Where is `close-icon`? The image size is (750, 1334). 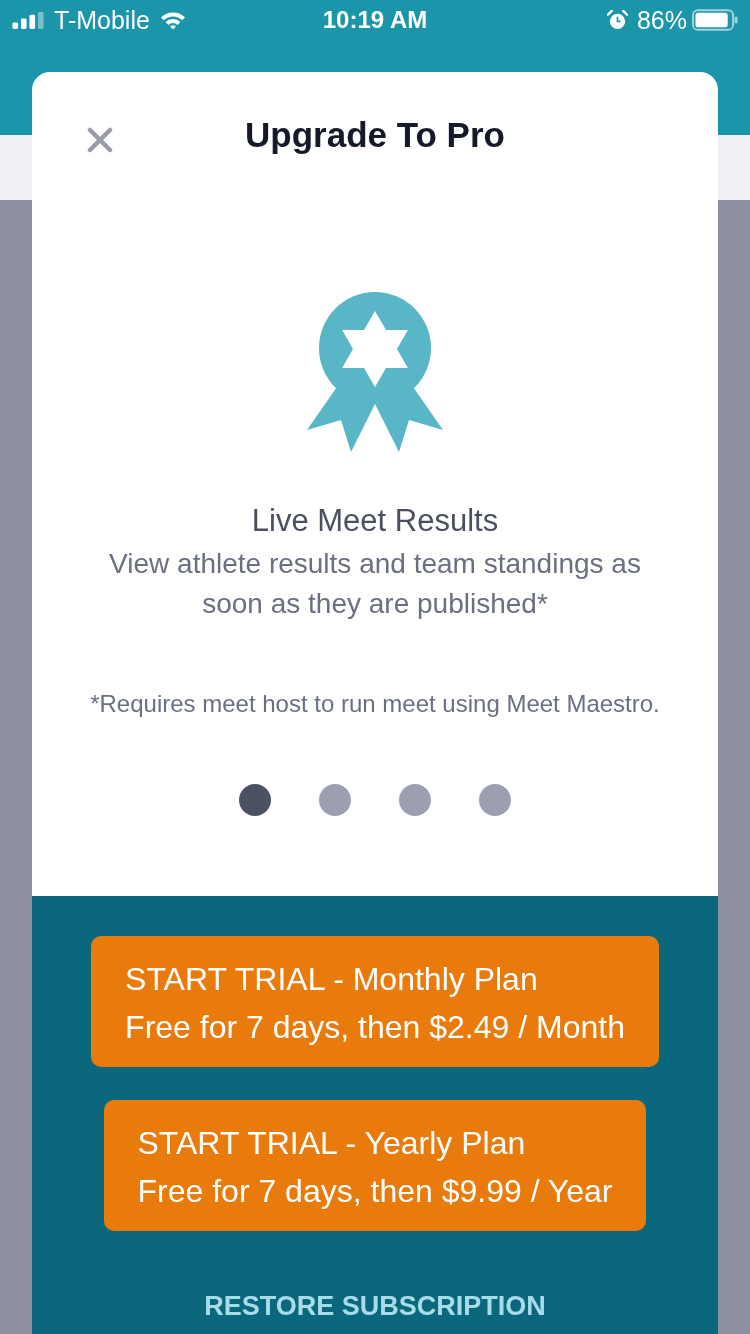 close-icon is located at coordinates (100, 140).